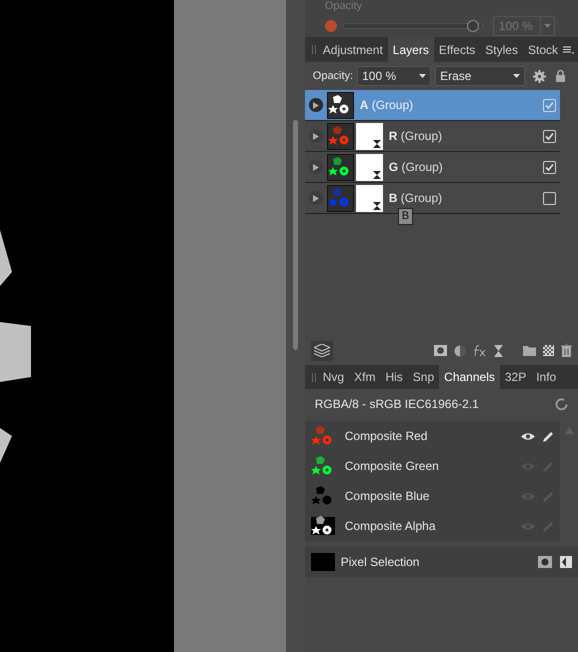 Image resolution: width=578 pixels, height=652 pixels. Describe the element at coordinates (528, 436) in the screenshot. I see `eye-icon` at that location.